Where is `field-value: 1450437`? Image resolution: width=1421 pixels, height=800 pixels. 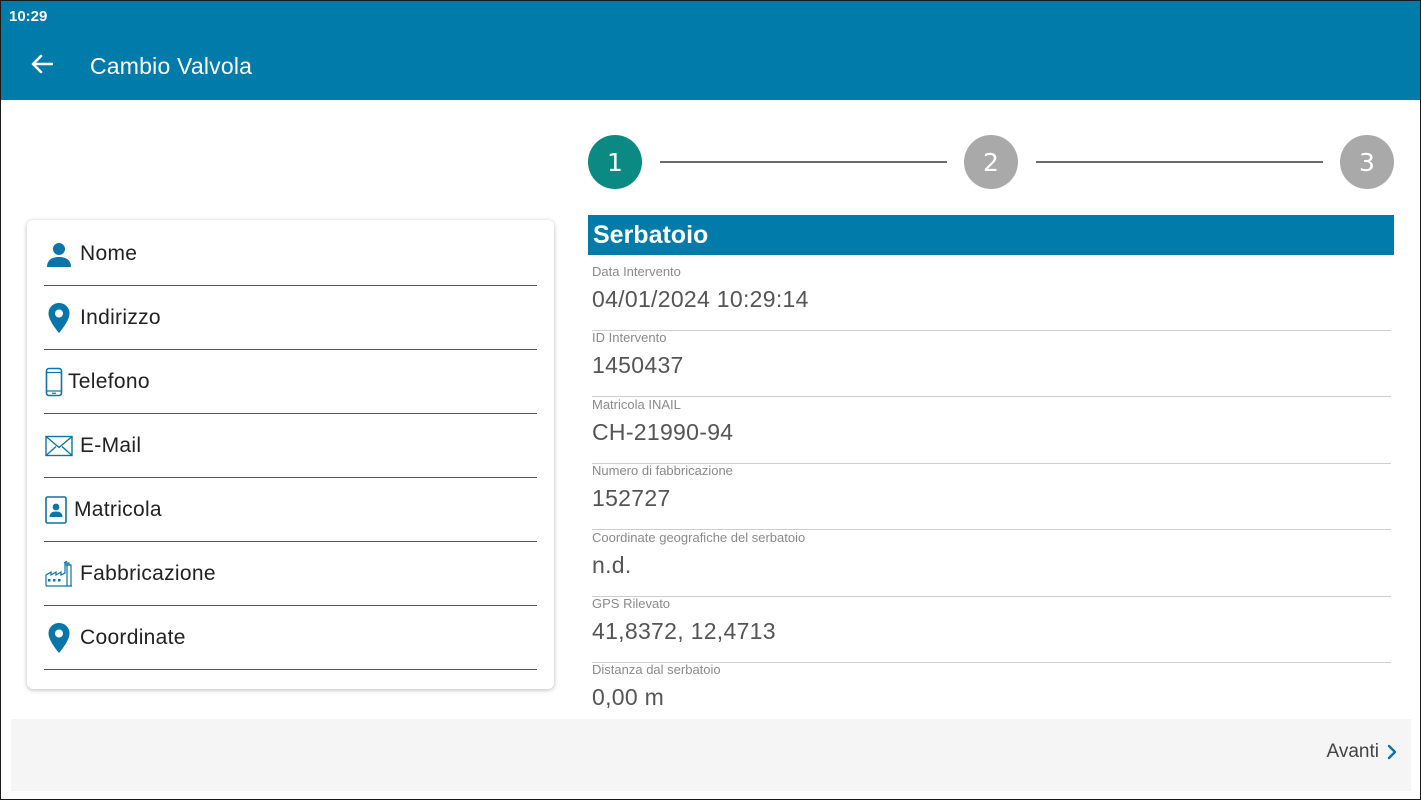 field-value: 1450437 is located at coordinates (991, 365).